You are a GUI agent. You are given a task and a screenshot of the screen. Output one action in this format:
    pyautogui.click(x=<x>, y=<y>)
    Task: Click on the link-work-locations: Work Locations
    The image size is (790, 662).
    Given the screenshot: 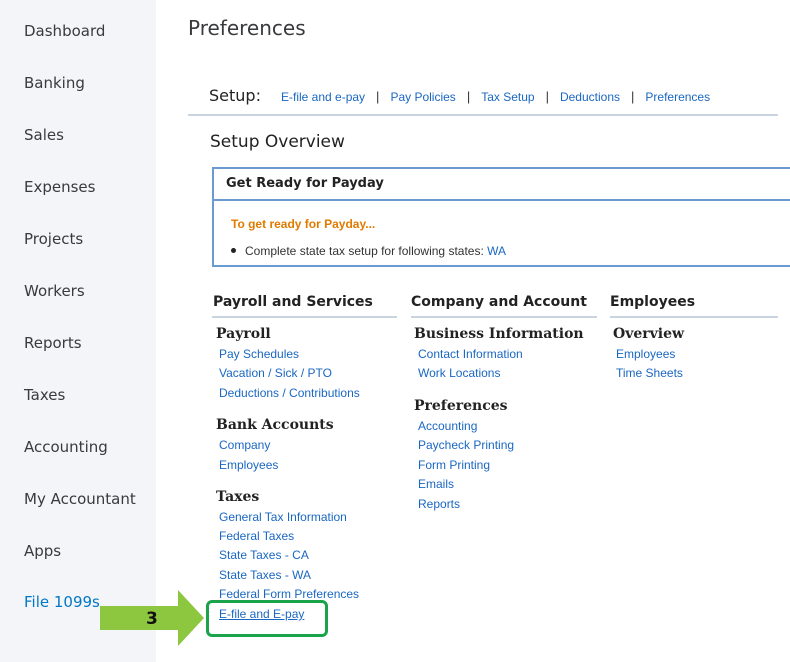 What is the action you would take?
    pyautogui.click(x=459, y=373)
    